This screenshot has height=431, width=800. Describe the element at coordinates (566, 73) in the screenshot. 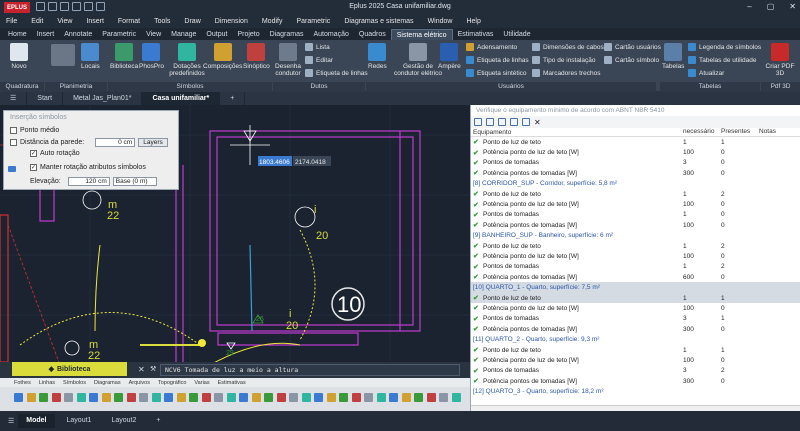

I see `marcadores-trechos-button: Marcadores trechos` at that location.